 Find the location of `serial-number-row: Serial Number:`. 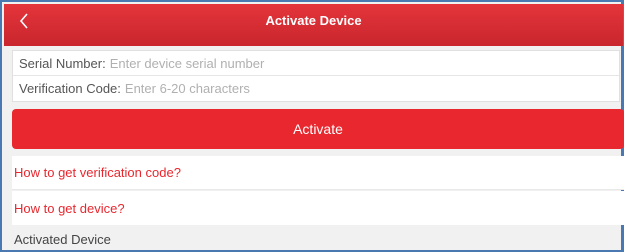

serial-number-row: Serial Number: is located at coordinates (316, 63).